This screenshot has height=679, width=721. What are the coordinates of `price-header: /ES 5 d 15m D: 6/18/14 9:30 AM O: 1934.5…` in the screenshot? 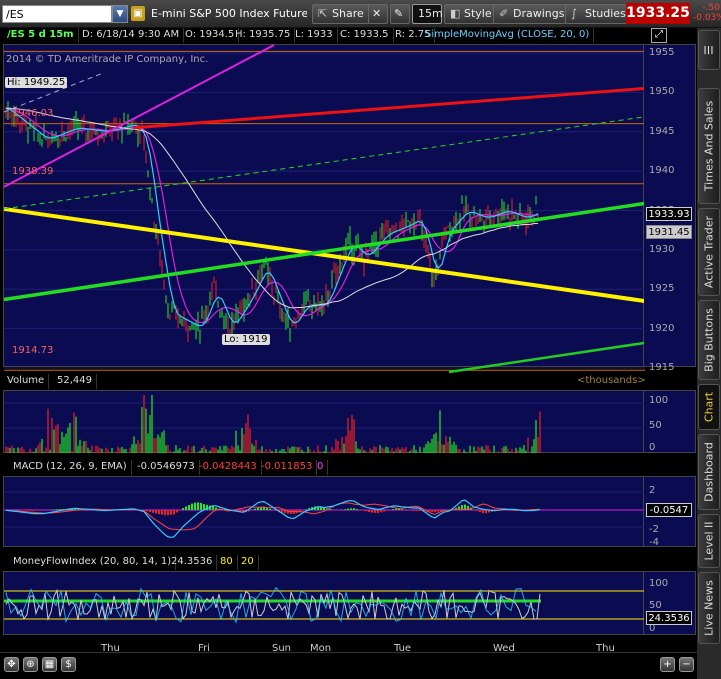 It's located at (335, 36).